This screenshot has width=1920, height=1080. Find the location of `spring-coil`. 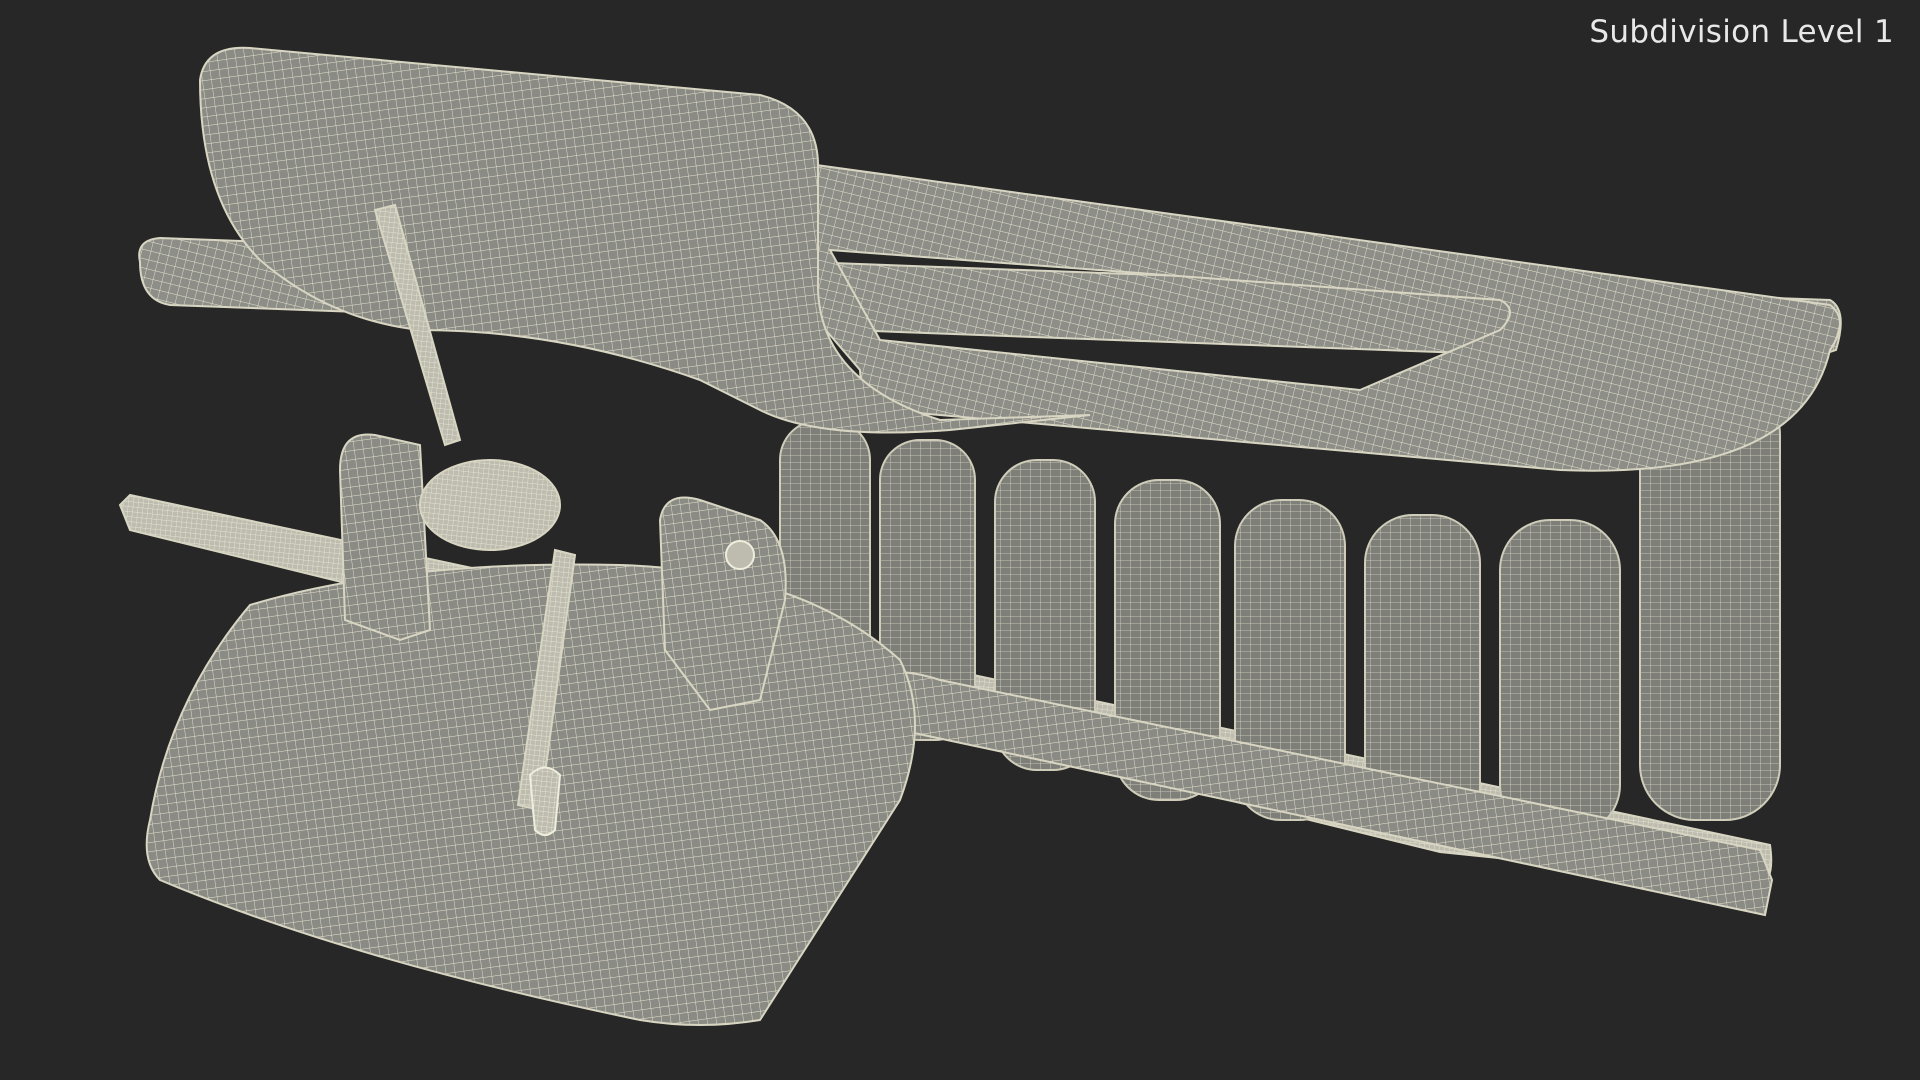

spring-coil is located at coordinates (490, 505).